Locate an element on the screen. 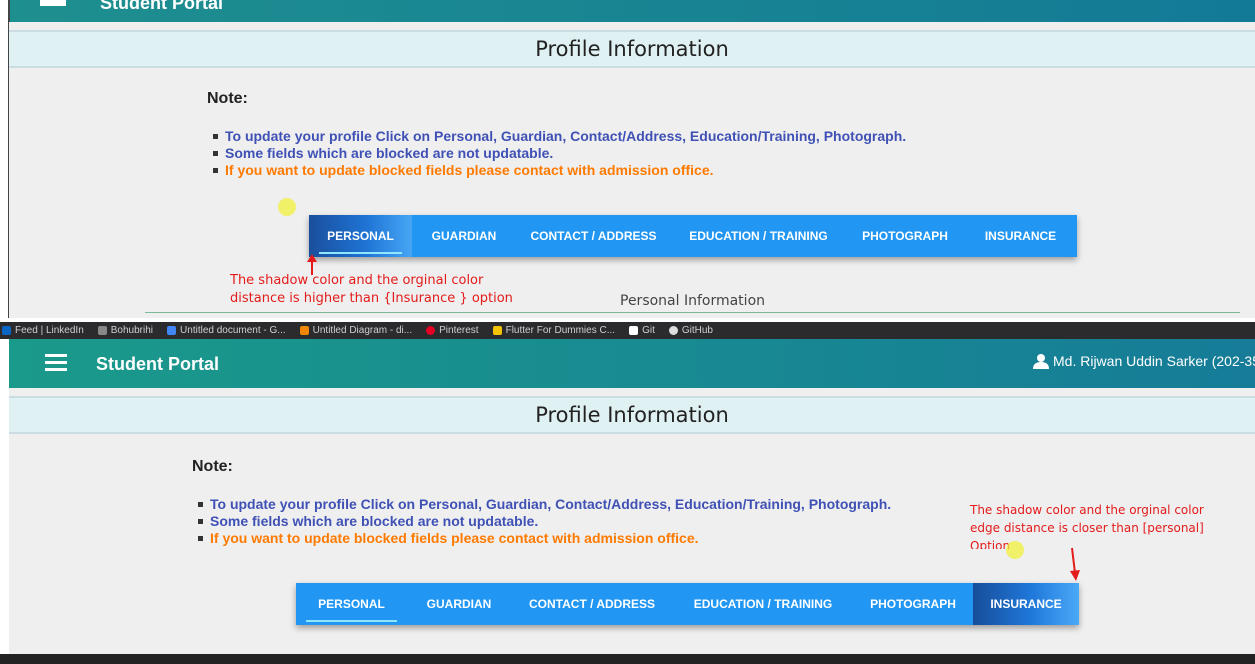 This screenshot has height=664, width=1255. menu-icon is located at coordinates (53, 3).